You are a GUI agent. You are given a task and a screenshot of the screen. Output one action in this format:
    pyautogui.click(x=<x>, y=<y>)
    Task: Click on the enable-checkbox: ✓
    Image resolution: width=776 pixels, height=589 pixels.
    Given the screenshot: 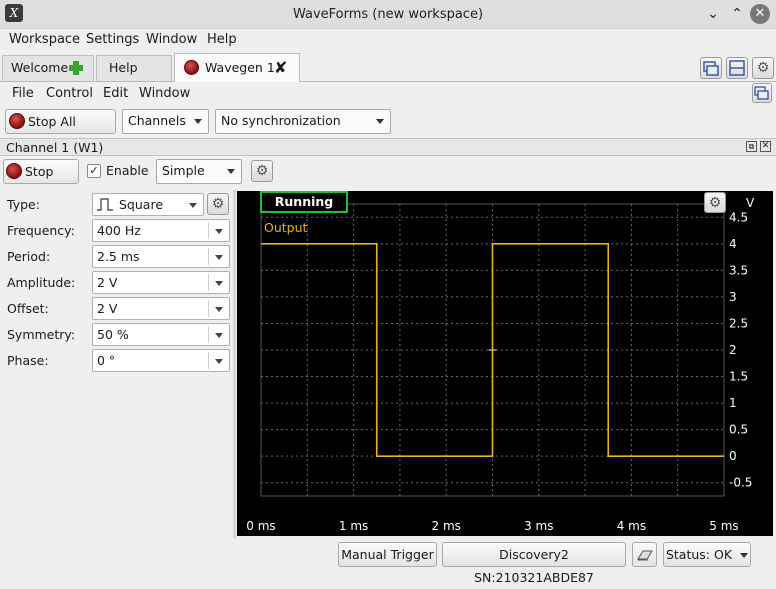 What is the action you would take?
    pyautogui.click(x=94, y=171)
    